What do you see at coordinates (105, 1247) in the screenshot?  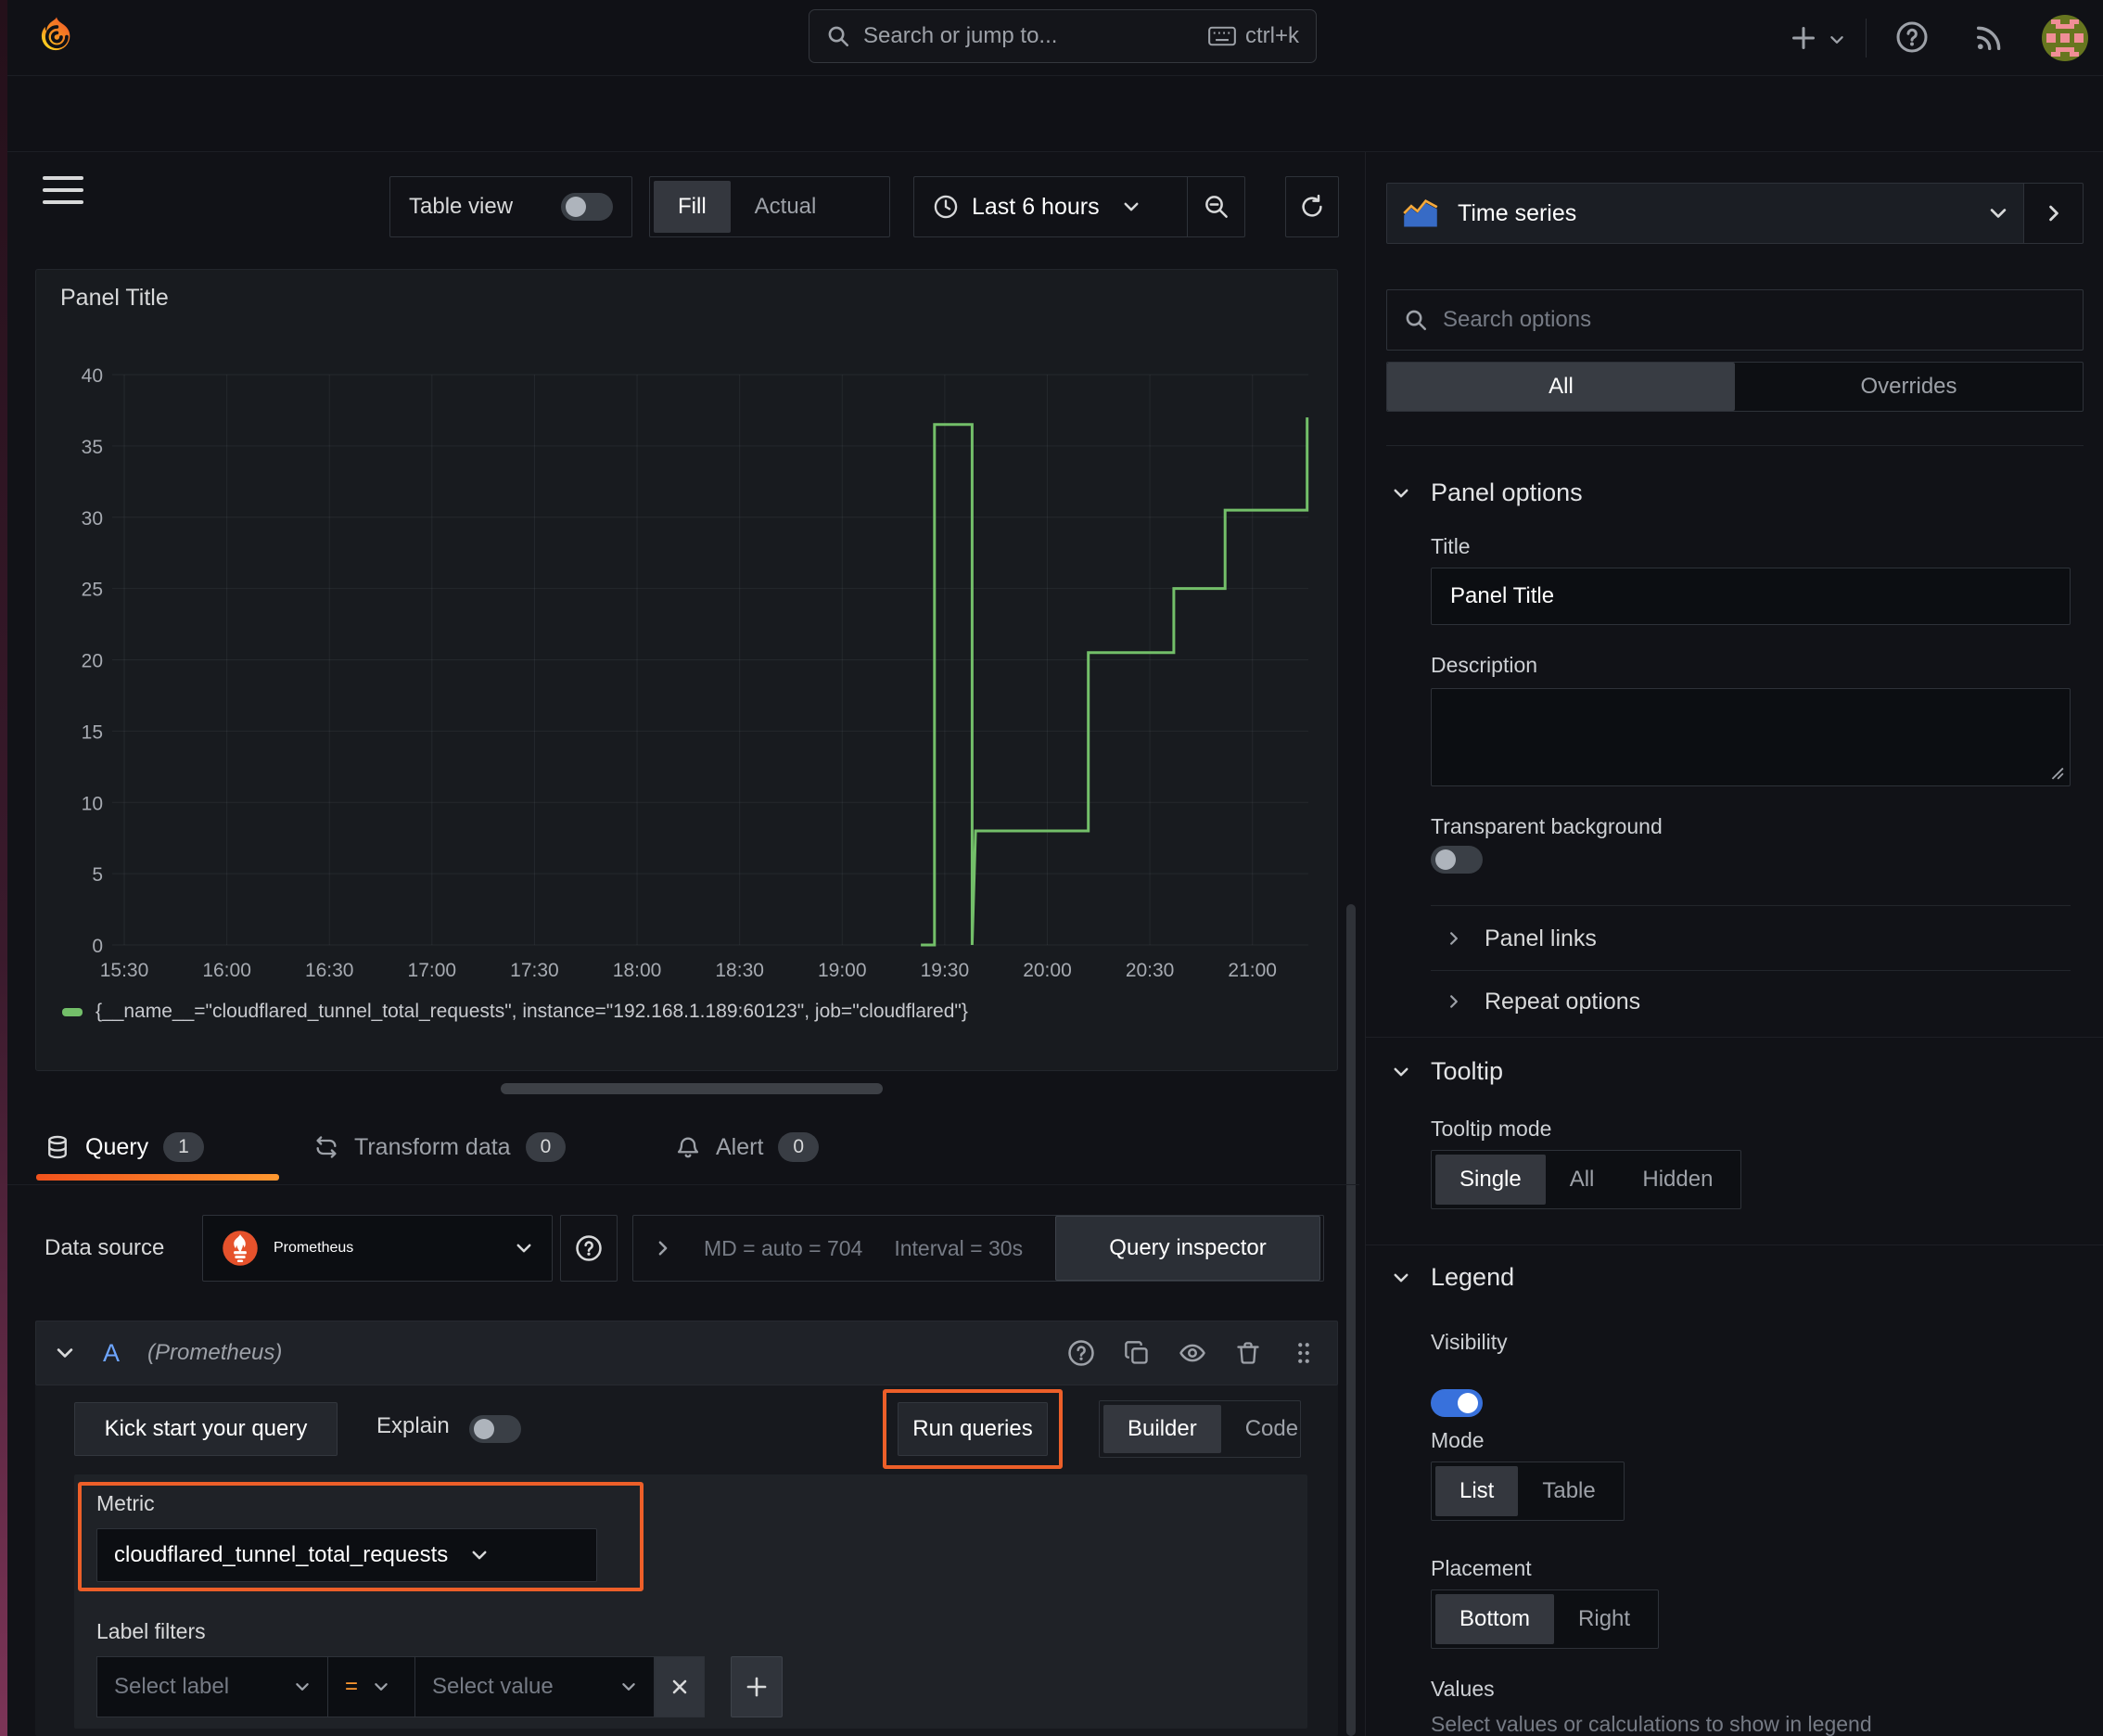 I see `datasource-label: Data source` at bounding box center [105, 1247].